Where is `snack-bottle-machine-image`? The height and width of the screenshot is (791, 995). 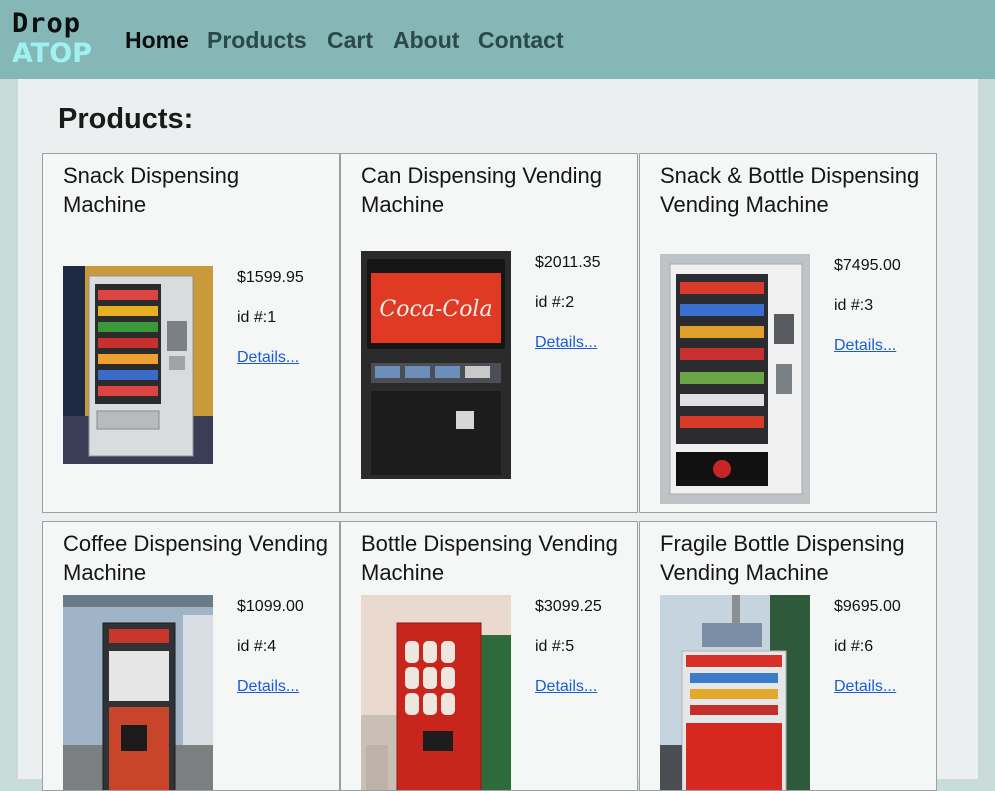
snack-bottle-machine-image is located at coordinates (735, 379).